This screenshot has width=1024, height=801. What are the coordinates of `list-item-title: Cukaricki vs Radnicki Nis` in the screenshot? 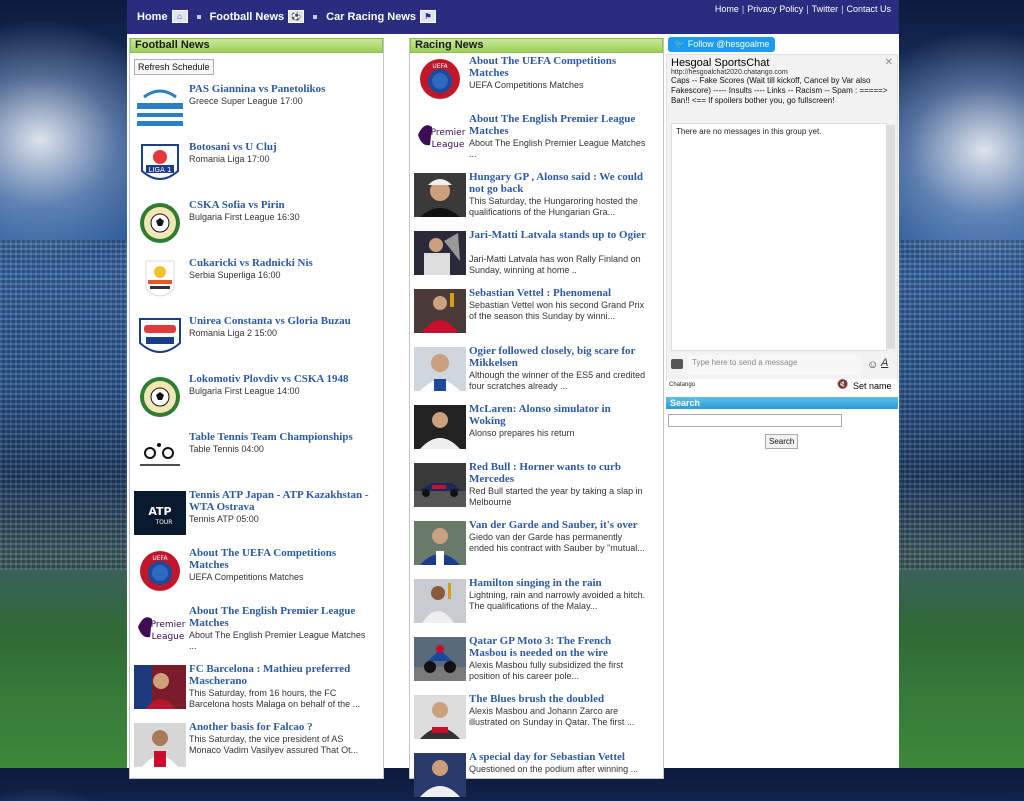 It's located at (279, 263).